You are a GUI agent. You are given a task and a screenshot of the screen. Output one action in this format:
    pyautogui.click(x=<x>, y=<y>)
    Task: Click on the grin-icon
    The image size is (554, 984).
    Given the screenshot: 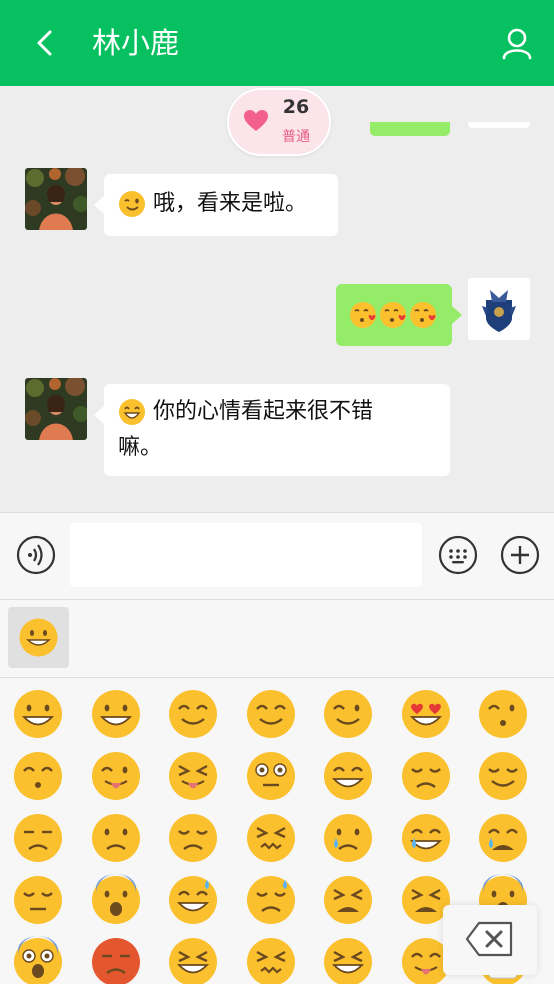 What is the action you would take?
    pyautogui.click(x=348, y=776)
    